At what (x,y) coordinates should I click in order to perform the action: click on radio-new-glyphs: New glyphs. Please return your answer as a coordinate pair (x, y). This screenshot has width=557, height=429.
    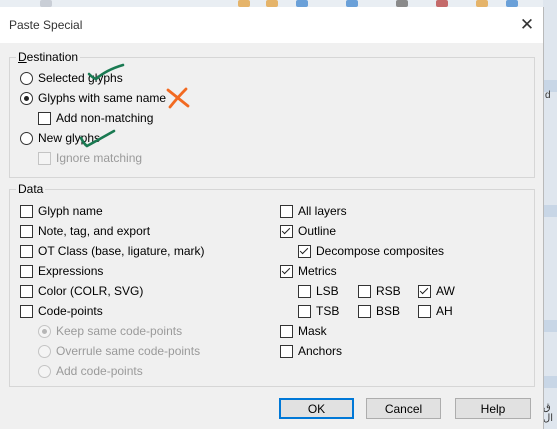
    Looking at the image, I should click on (60, 138).